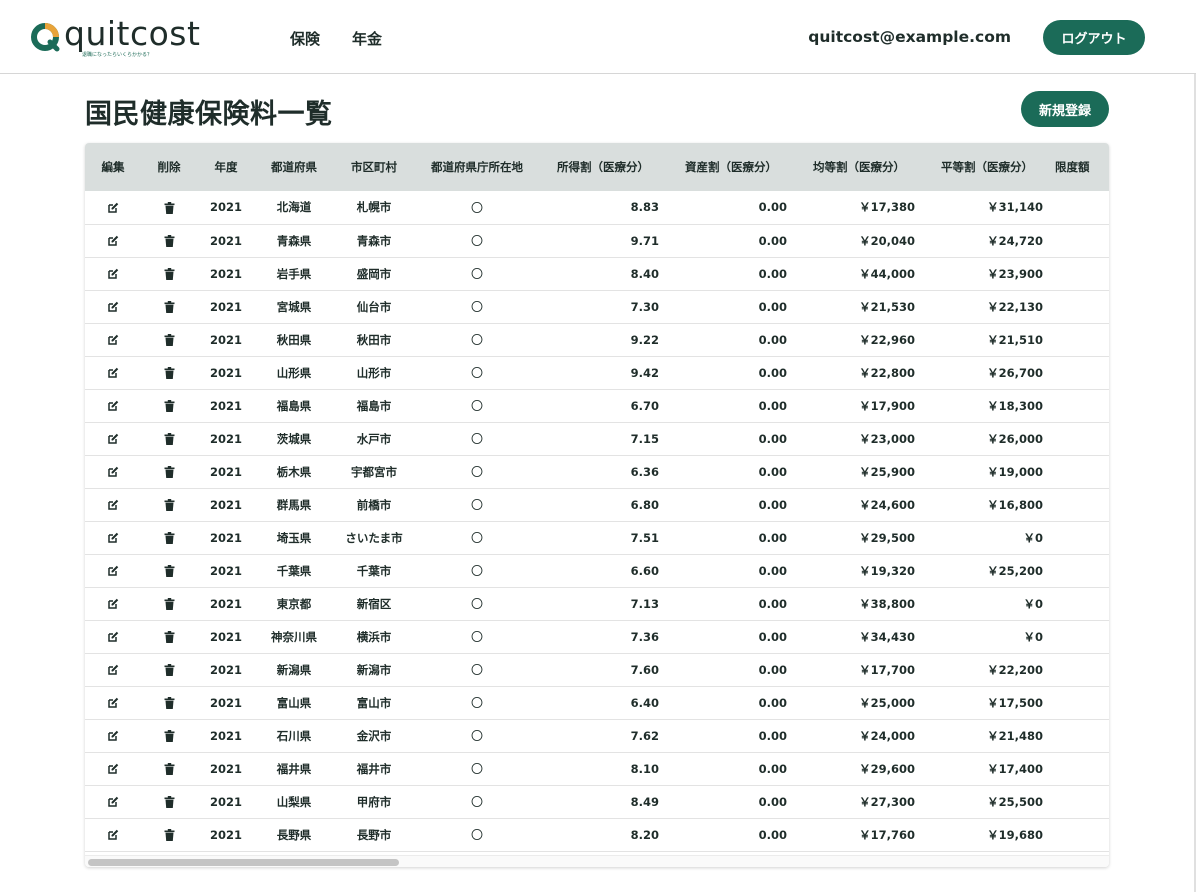 This screenshot has height=892, width=1196. What do you see at coordinates (243, 862) in the screenshot?
I see `scrollbar-thumb` at bounding box center [243, 862].